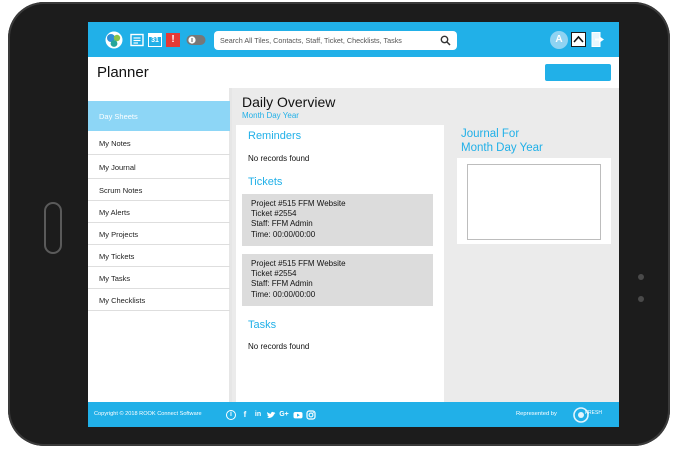  Describe the element at coordinates (536, 414) in the screenshot. I see `represented-by-text: Represented by` at that location.